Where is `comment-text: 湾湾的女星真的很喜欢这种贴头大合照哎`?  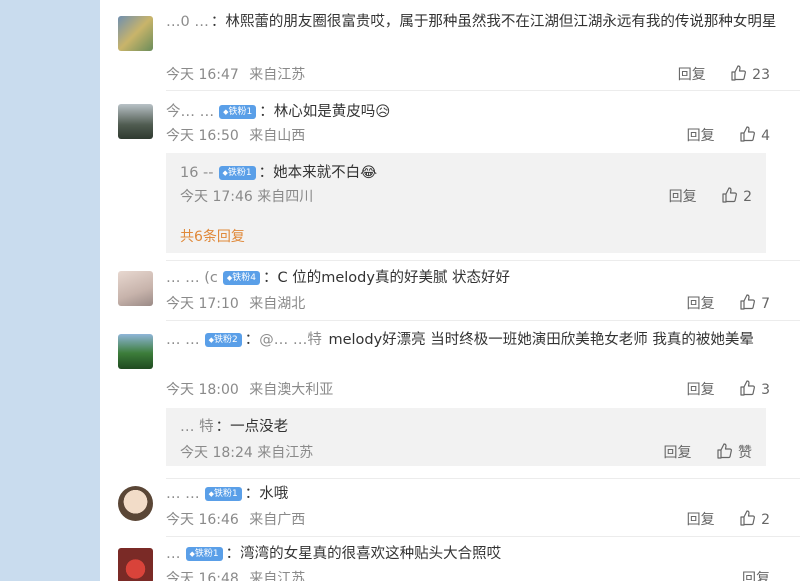 comment-text: 湾湾的女星真的很喜欢这种贴头大合照哎 is located at coordinates (371, 554).